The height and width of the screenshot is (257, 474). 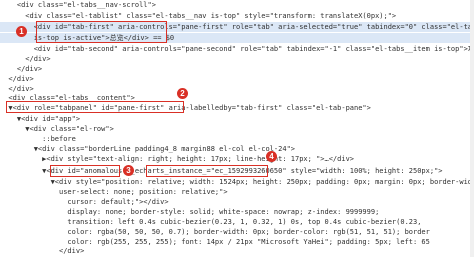 I want to click on vertical-scrollbar, so click(x=472, y=128).